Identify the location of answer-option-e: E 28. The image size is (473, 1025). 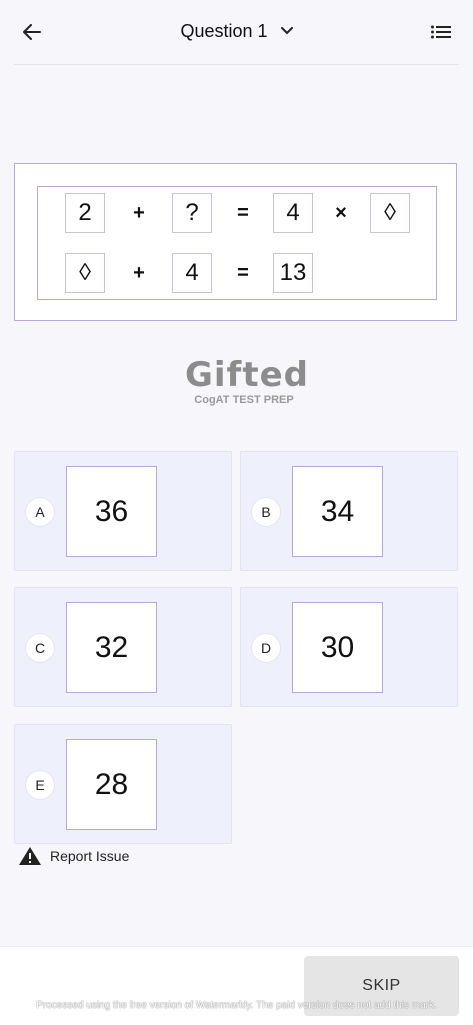
(123, 784).